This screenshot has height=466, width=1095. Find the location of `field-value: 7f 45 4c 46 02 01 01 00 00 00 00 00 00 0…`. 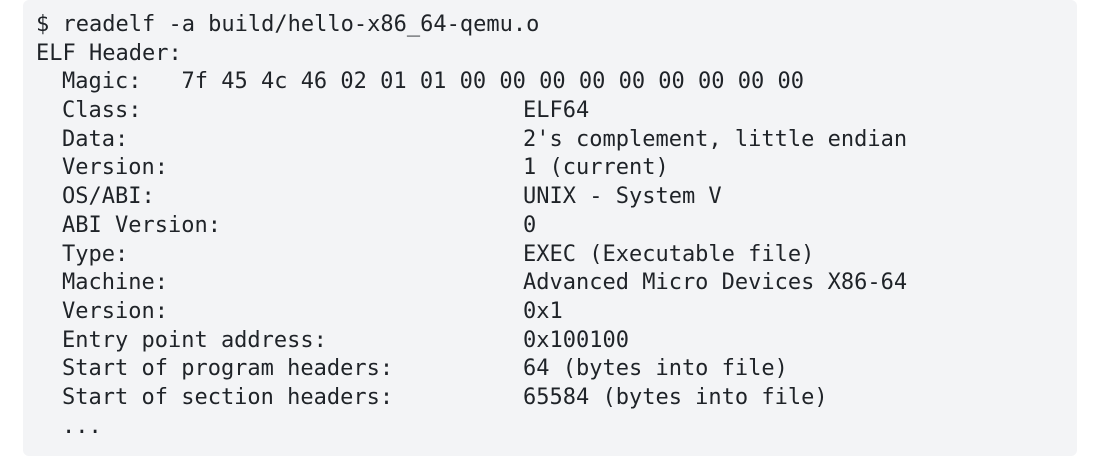

field-value: 7f 45 4c 46 02 01 01 00 00 00 00 00 00 0… is located at coordinates (493, 82).